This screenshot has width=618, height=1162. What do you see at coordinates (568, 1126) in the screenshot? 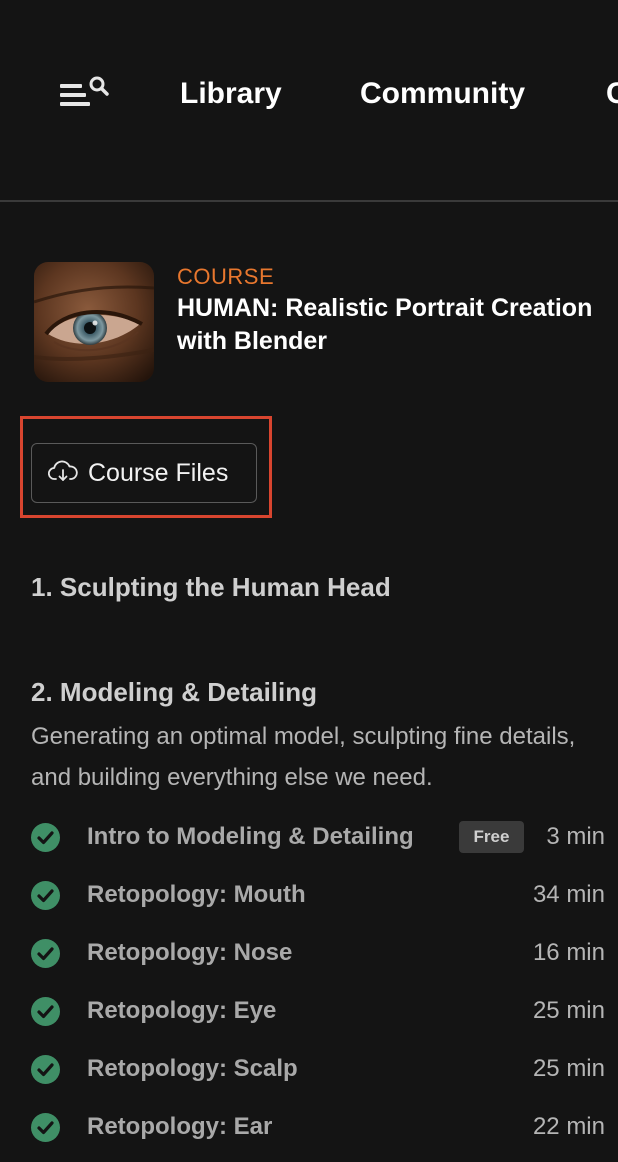
I see `lesson-duration: 22 min` at bounding box center [568, 1126].